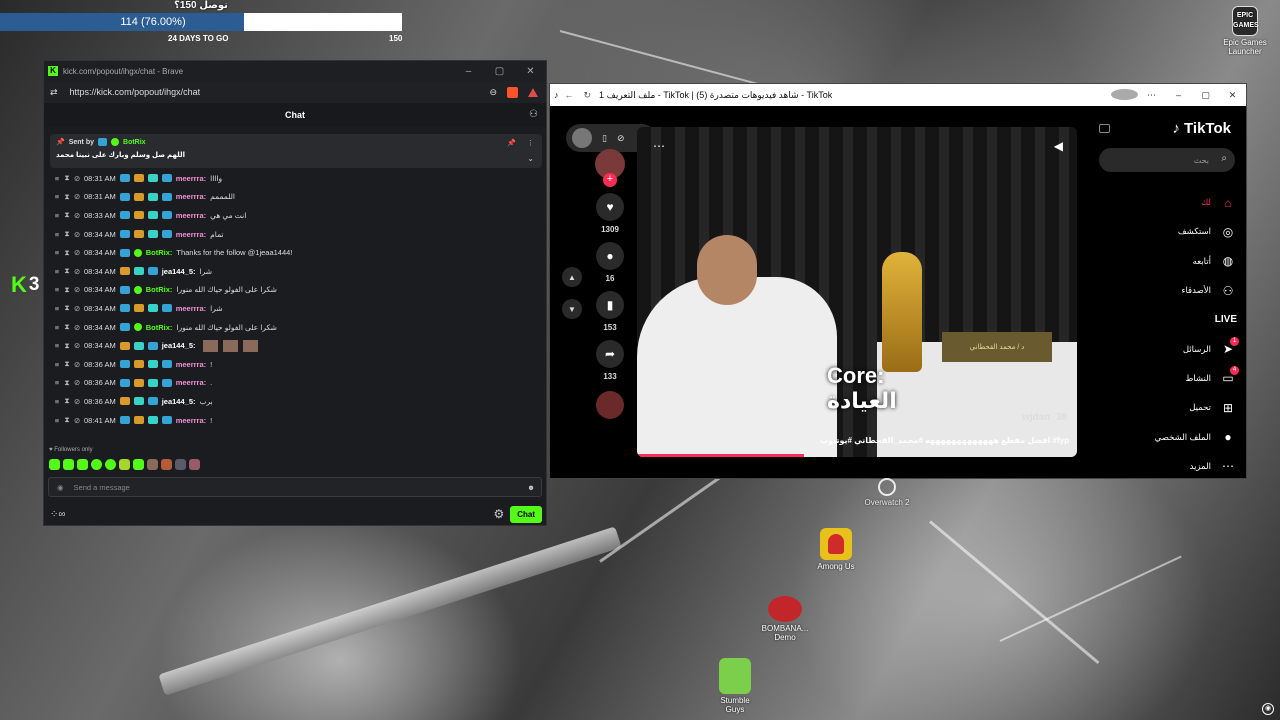  Describe the element at coordinates (294, 401) in the screenshot. I see `chat-message: ≡ ⧗ ⊘ 08:36 AM jea144_5: برب` at that location.